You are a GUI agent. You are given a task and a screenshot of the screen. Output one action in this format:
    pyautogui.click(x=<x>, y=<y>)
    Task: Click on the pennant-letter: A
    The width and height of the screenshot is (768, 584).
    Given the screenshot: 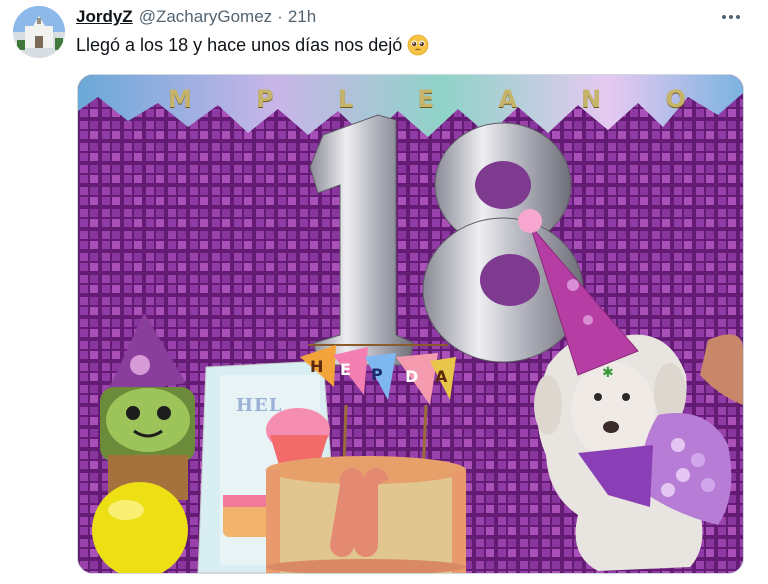 What is the action you would take?
    pyautogui.click(x=441, y=376)
    